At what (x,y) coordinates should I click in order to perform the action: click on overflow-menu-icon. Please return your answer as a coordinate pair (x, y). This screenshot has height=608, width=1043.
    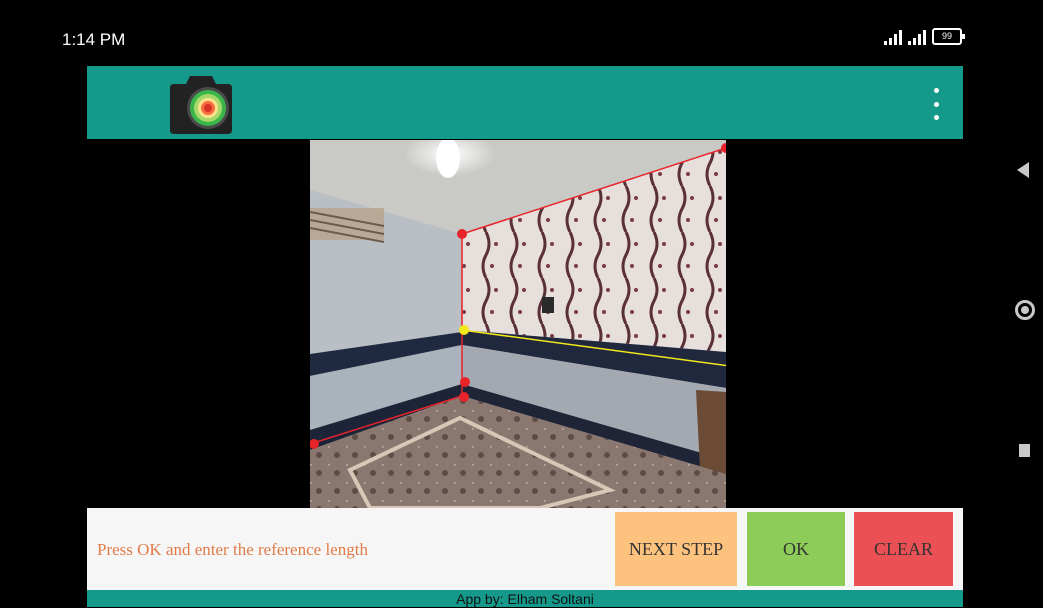
    Looking at the image, I should click on (936, 104).